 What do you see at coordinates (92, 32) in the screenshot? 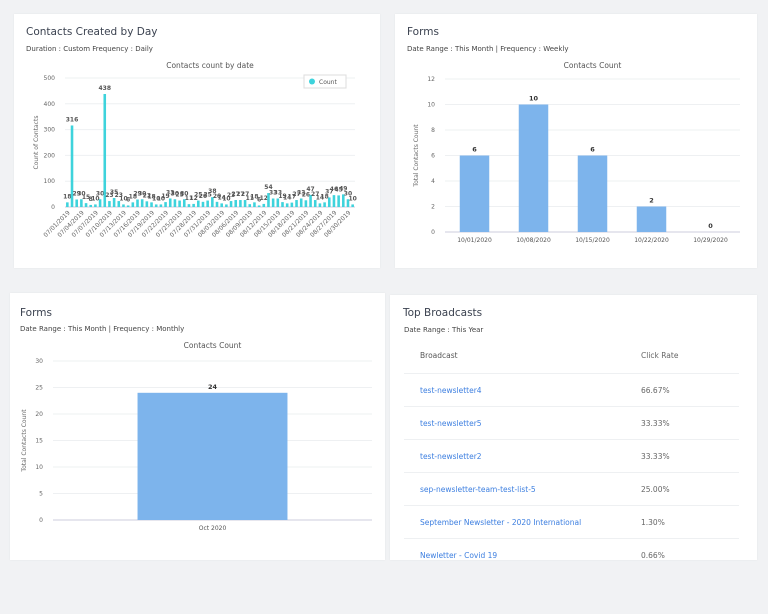
I see `card-title: Contacts Created by Day` at bounding box center [92, 32].